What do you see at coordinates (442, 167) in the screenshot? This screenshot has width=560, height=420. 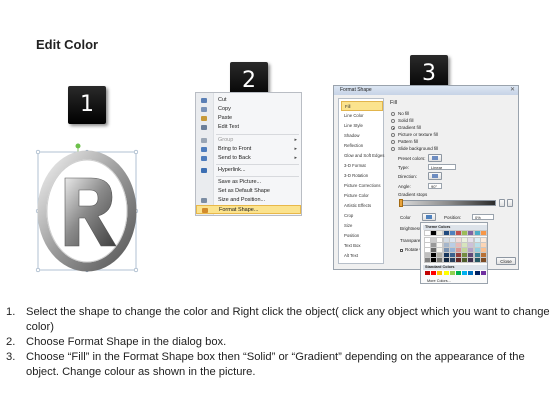 I see `type-select: Linear` at bounding box center [442, 167].